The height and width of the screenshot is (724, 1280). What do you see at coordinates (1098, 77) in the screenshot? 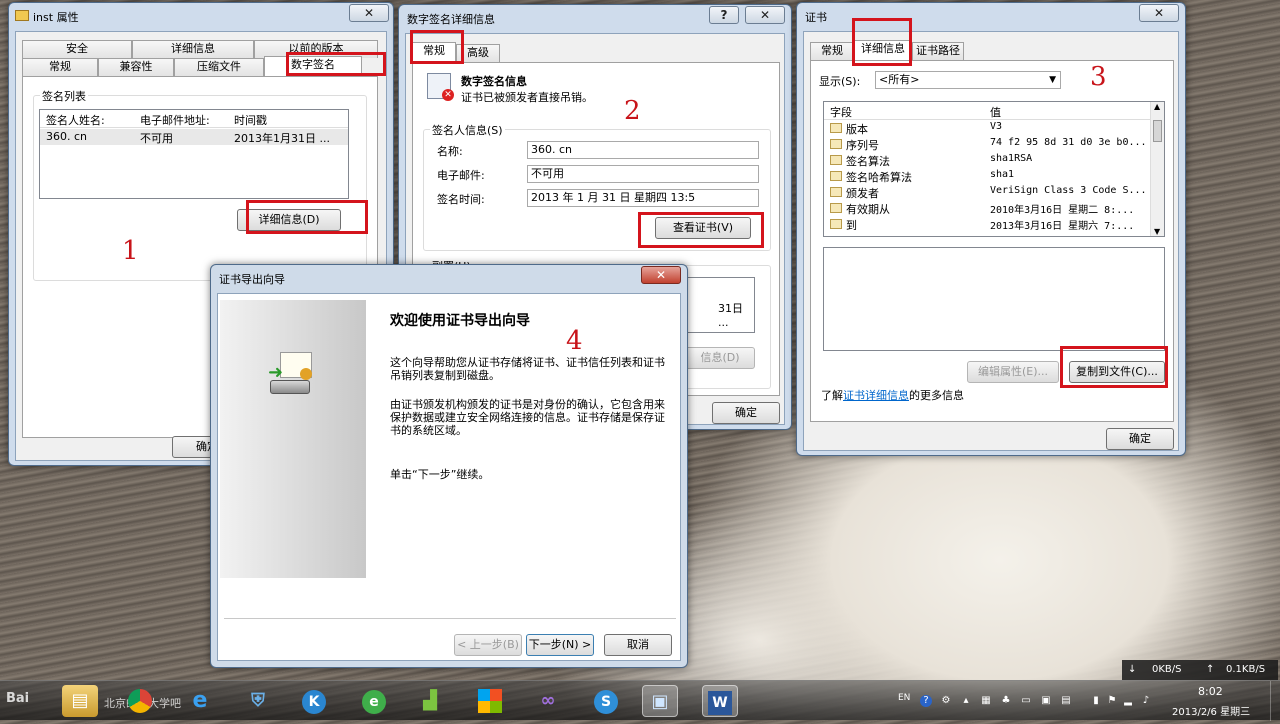
I see `annotation-number-3: 3` at bounding box center [1098, 77].